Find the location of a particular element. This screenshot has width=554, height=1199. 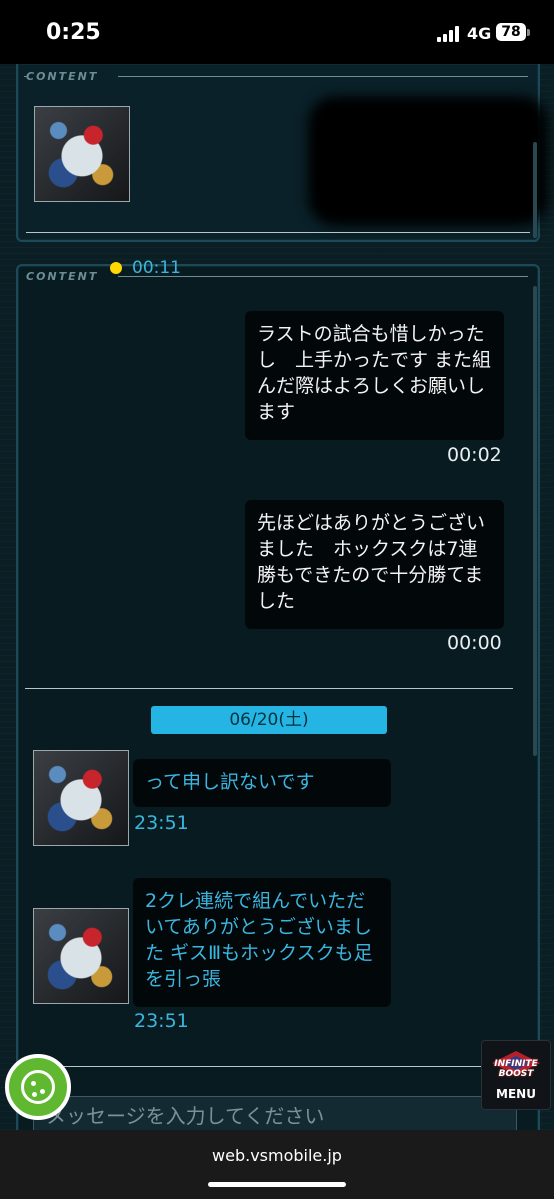

partial-timestamp: 00:11 is located at coordinates (156, 268).